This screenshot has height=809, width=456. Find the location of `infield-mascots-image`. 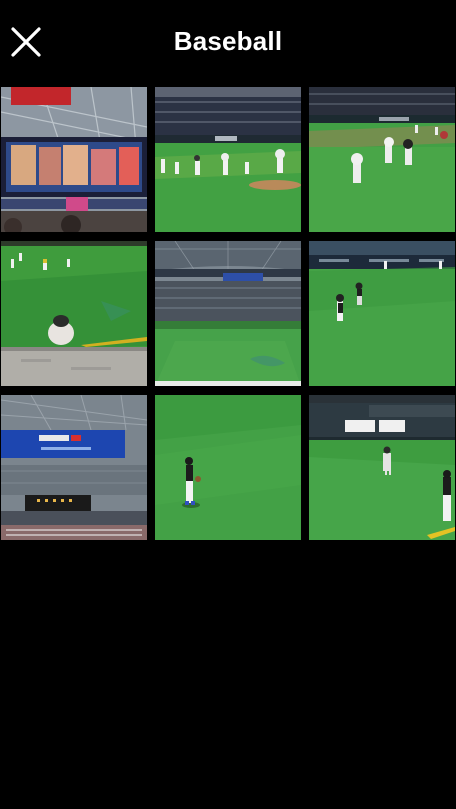

infield-mascots-image is located at coordinates (228, 159).